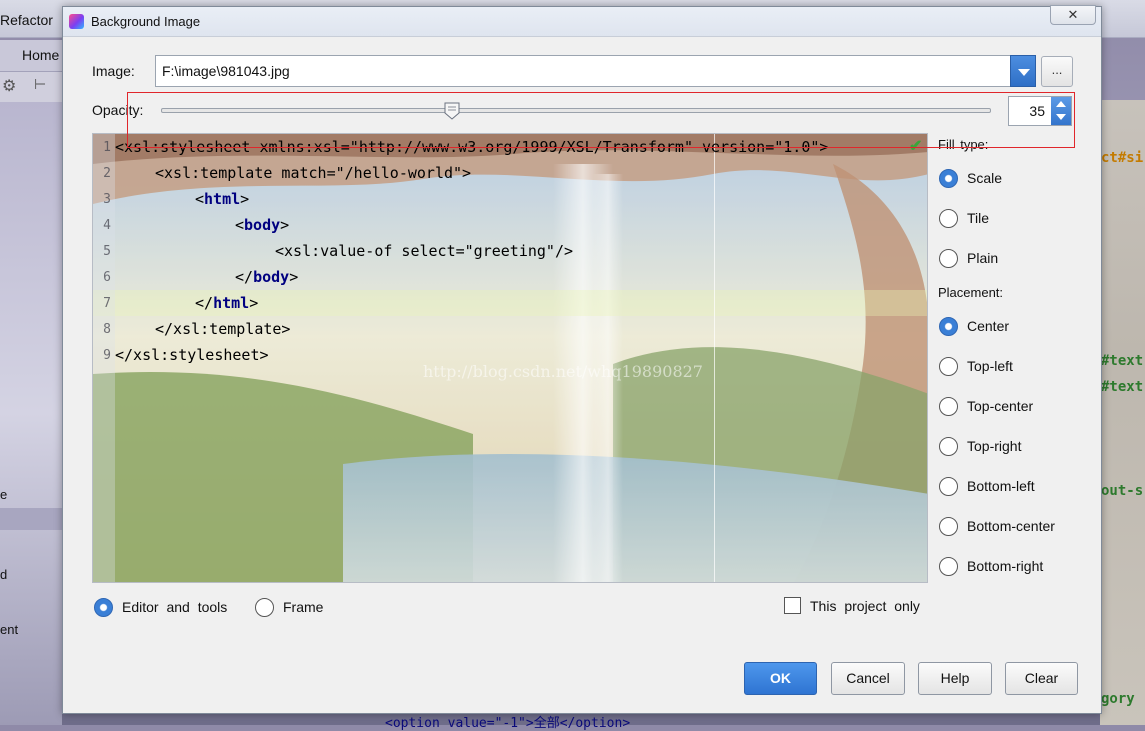 The height and width of the screenshot is (731, 1145). Describe the element at coordinates (988, 326) in the screenshot. I see `radio-label: Center` at that location.